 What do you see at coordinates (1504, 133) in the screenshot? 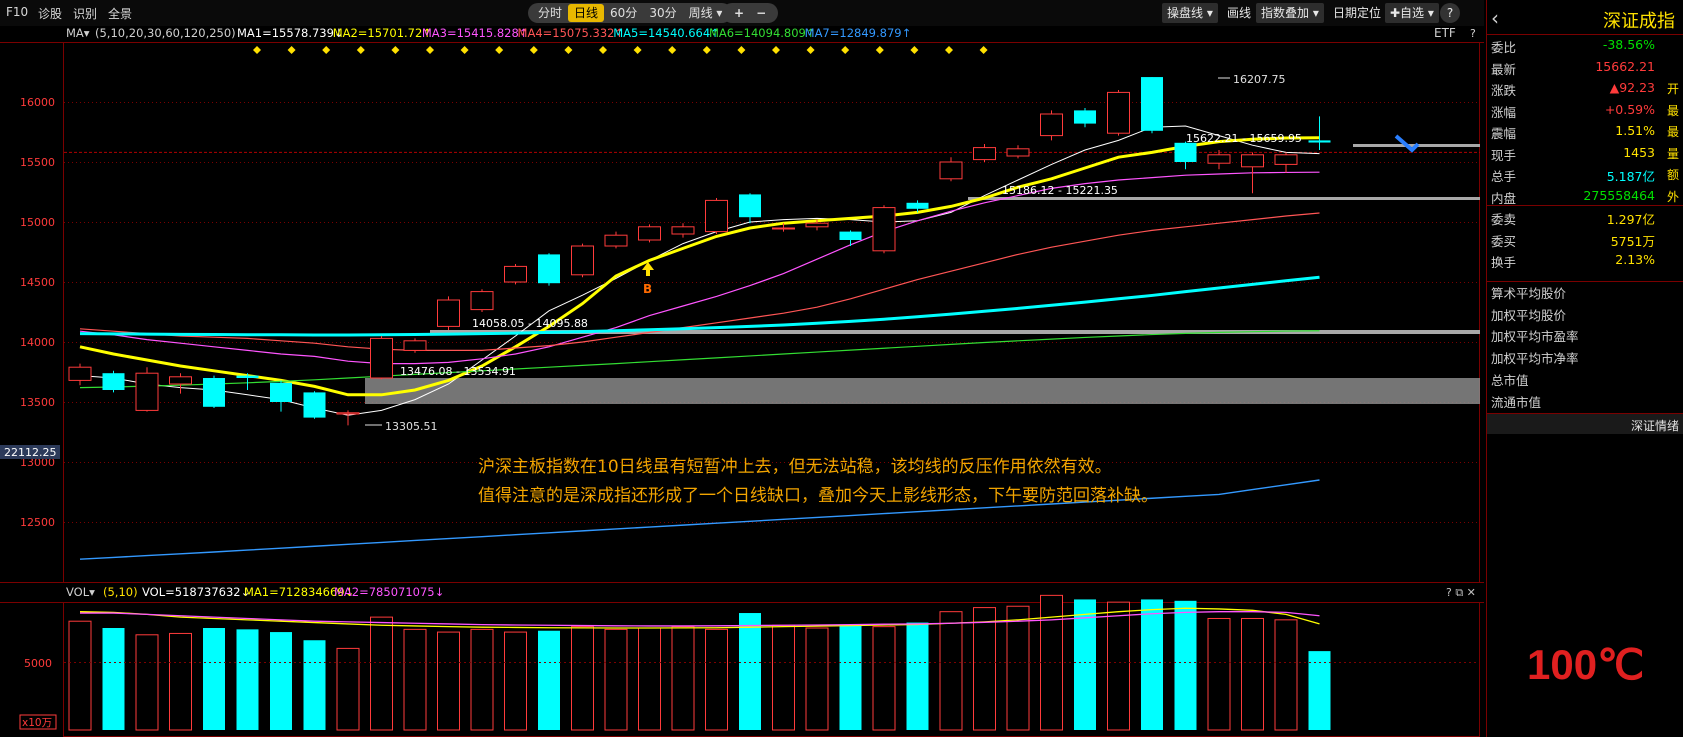
I see `quote-key: 震幅` at bounding box center [1504, 133].